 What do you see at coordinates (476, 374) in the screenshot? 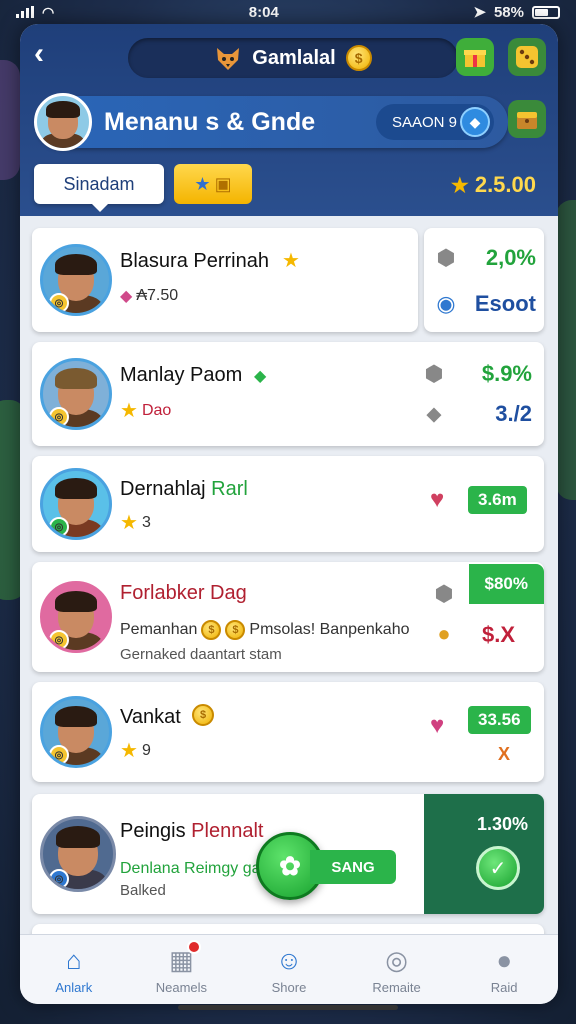
I see `stat-row: ⬢ $.9%` at bounding box center [476, 374].